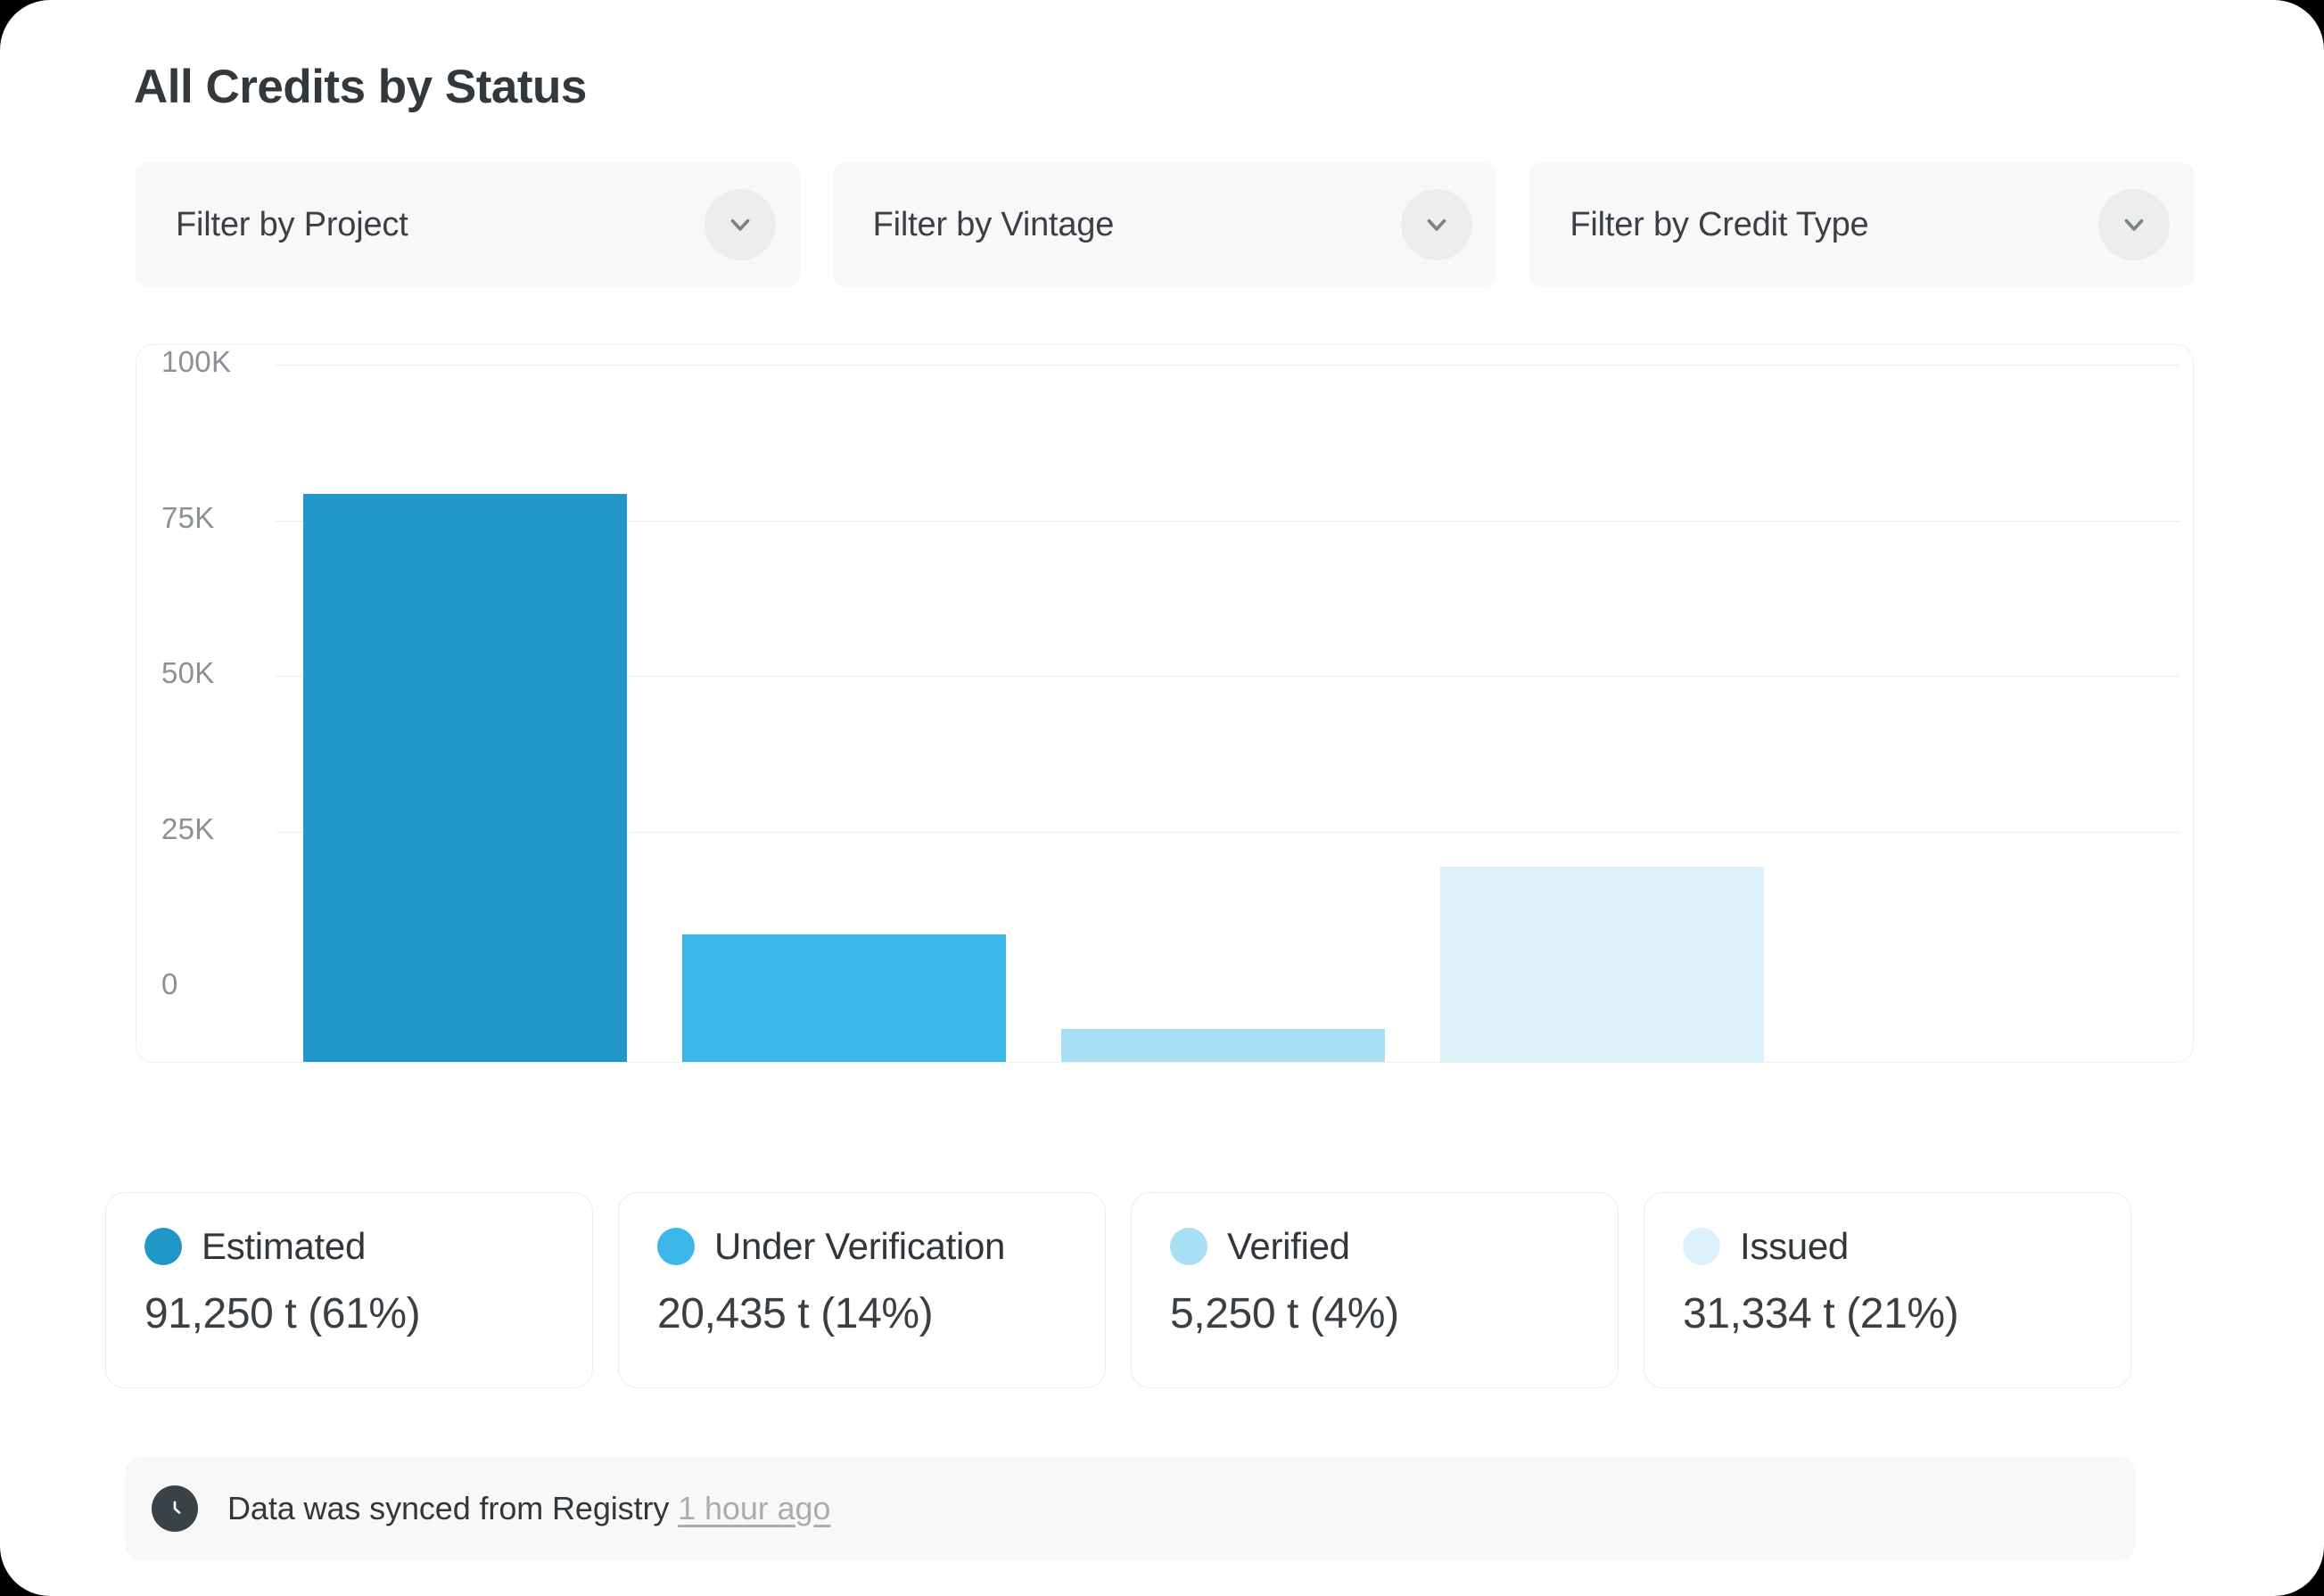  I want to click on legend-value: 20,435 t (14%), so click(795, 1313).